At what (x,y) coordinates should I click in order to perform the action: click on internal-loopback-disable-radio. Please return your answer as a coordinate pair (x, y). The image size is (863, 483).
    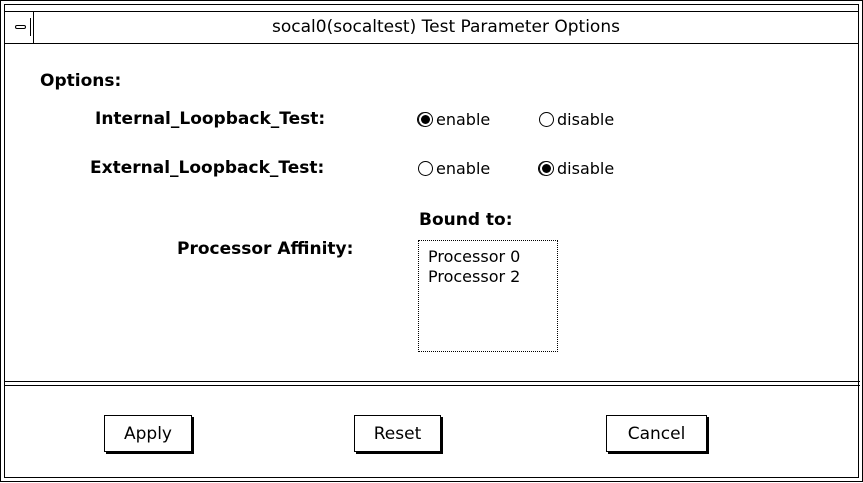
    Looking at the image, I should click on (546, 119).